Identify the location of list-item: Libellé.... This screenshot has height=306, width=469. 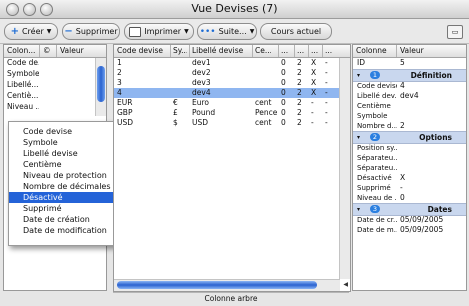
(55, 85).